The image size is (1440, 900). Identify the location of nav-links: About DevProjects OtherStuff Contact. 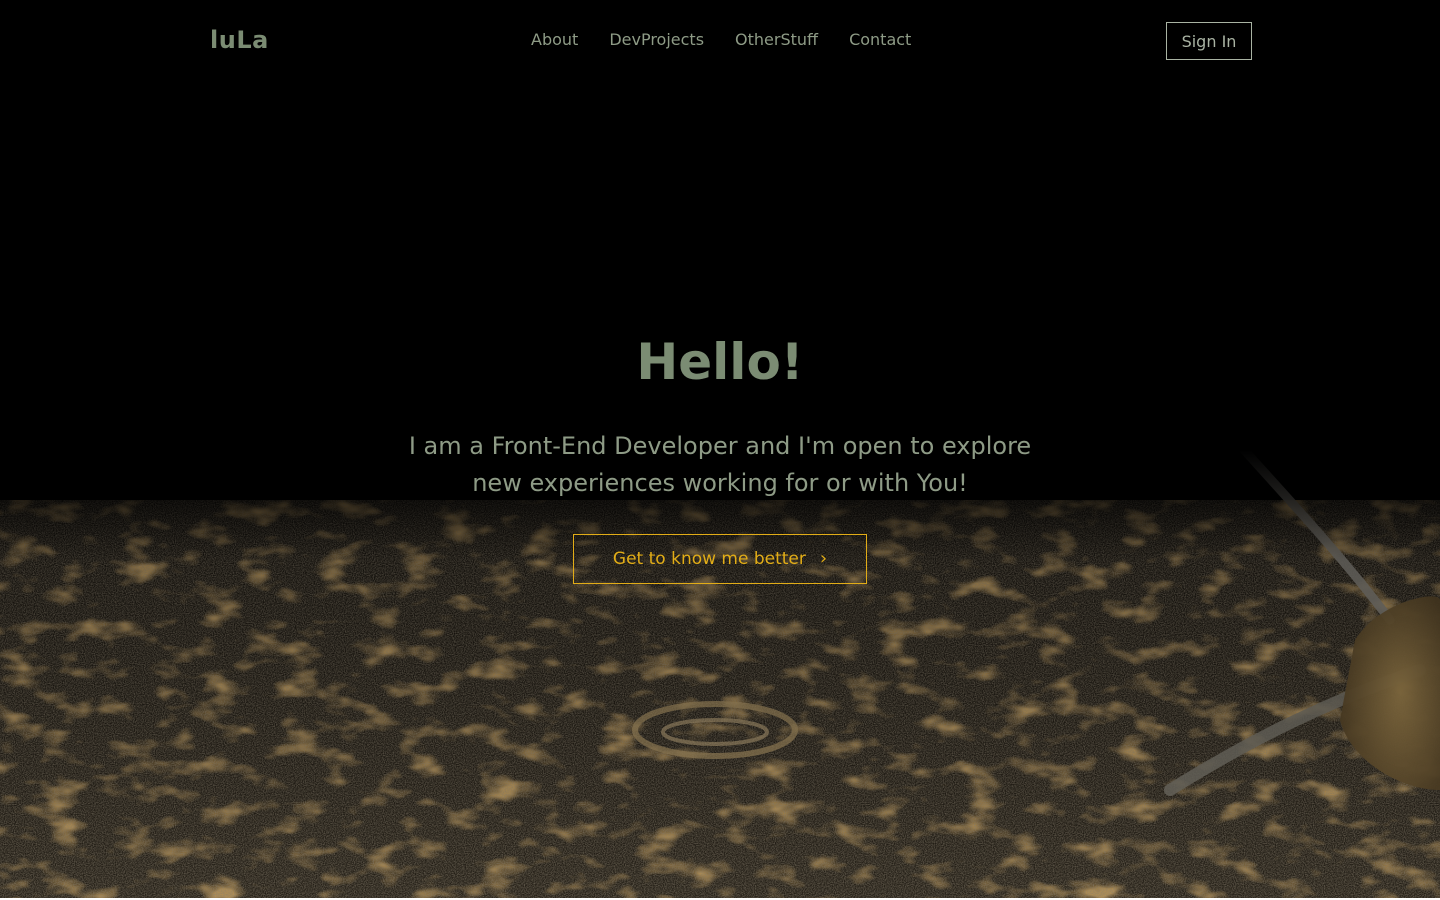
(721, 39).